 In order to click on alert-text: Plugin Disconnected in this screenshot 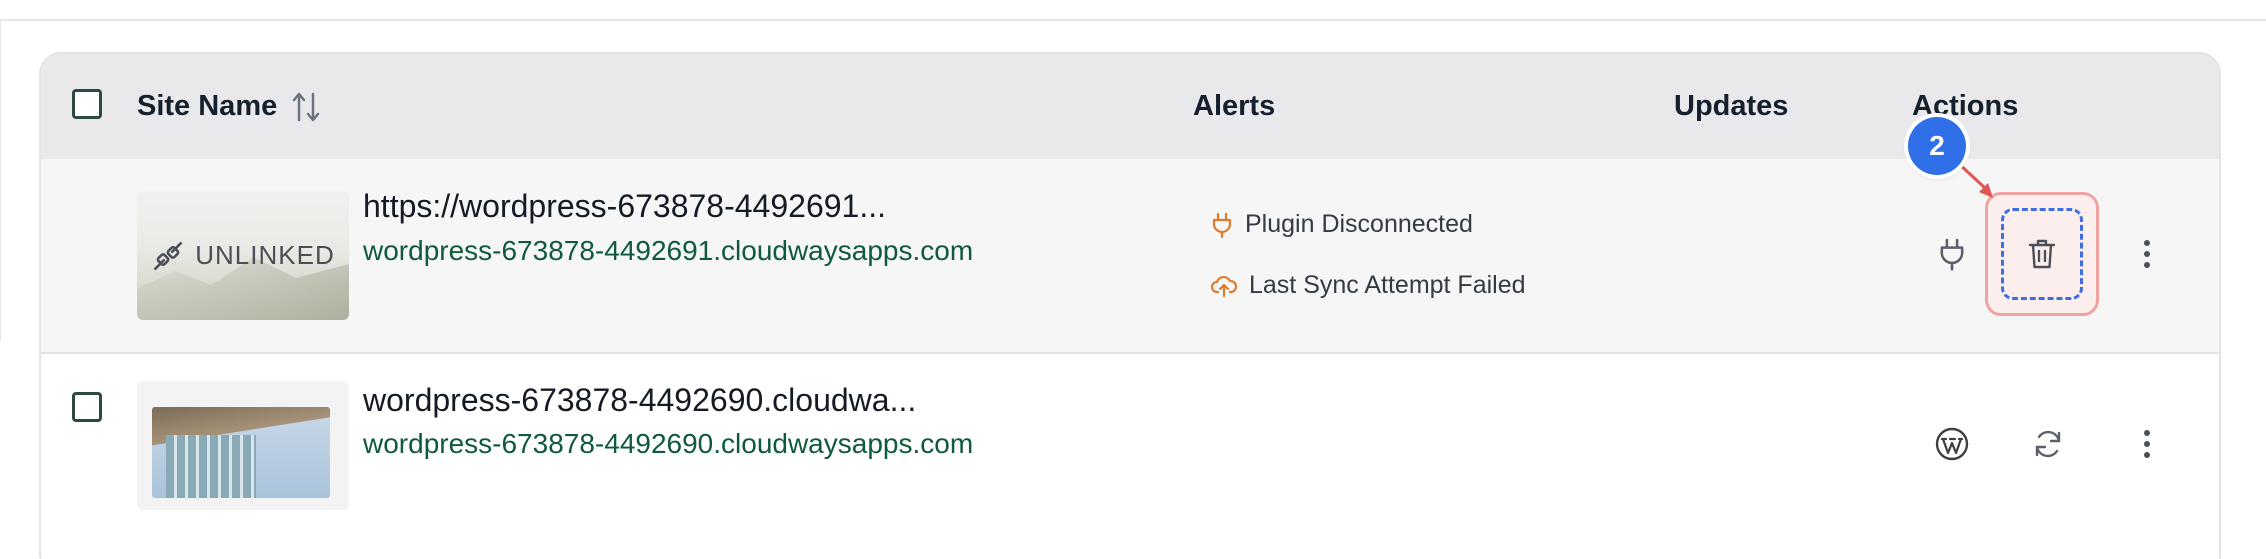, I will do `click(1359, 224)`.